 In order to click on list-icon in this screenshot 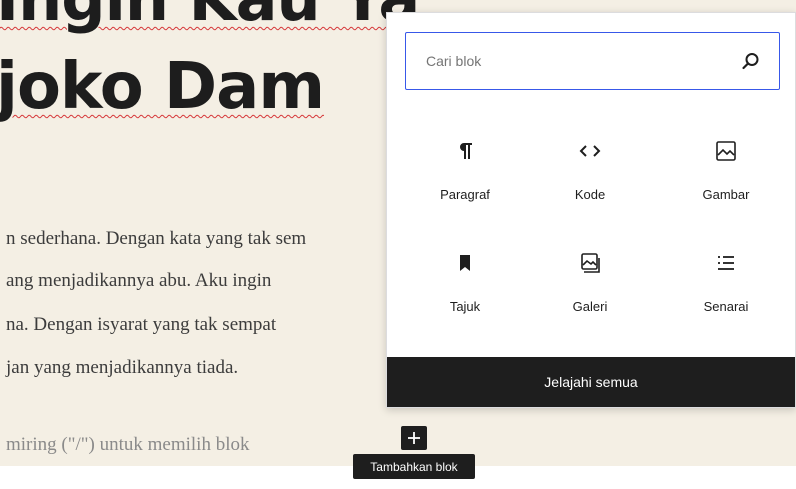, I will do `click(726, 263)`.